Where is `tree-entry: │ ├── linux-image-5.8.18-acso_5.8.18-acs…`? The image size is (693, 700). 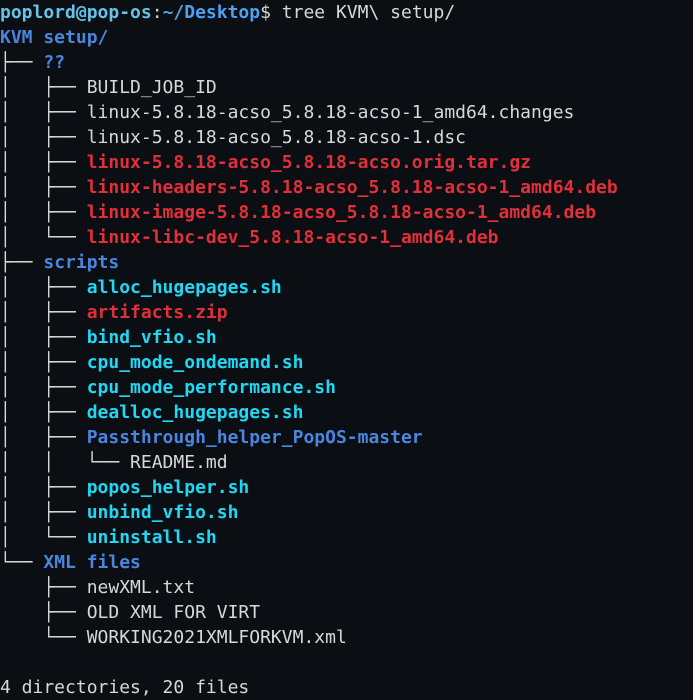 tree-entry: │ ├── linux-image-5.8.18-acso_5.8.18-acs… is located at coordinates (346, 212).